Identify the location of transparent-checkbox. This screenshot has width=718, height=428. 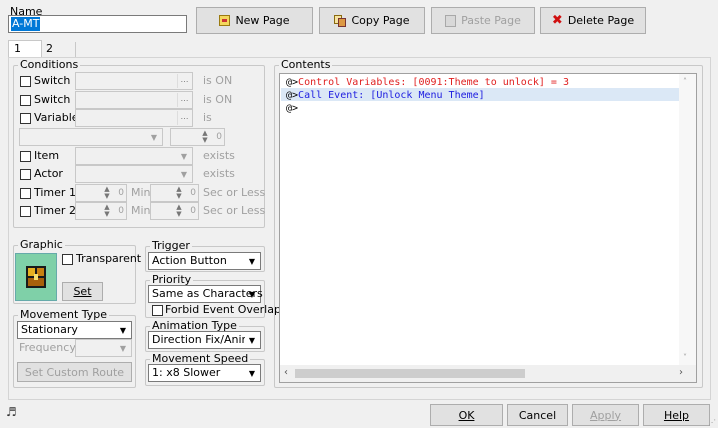
(67, 259).